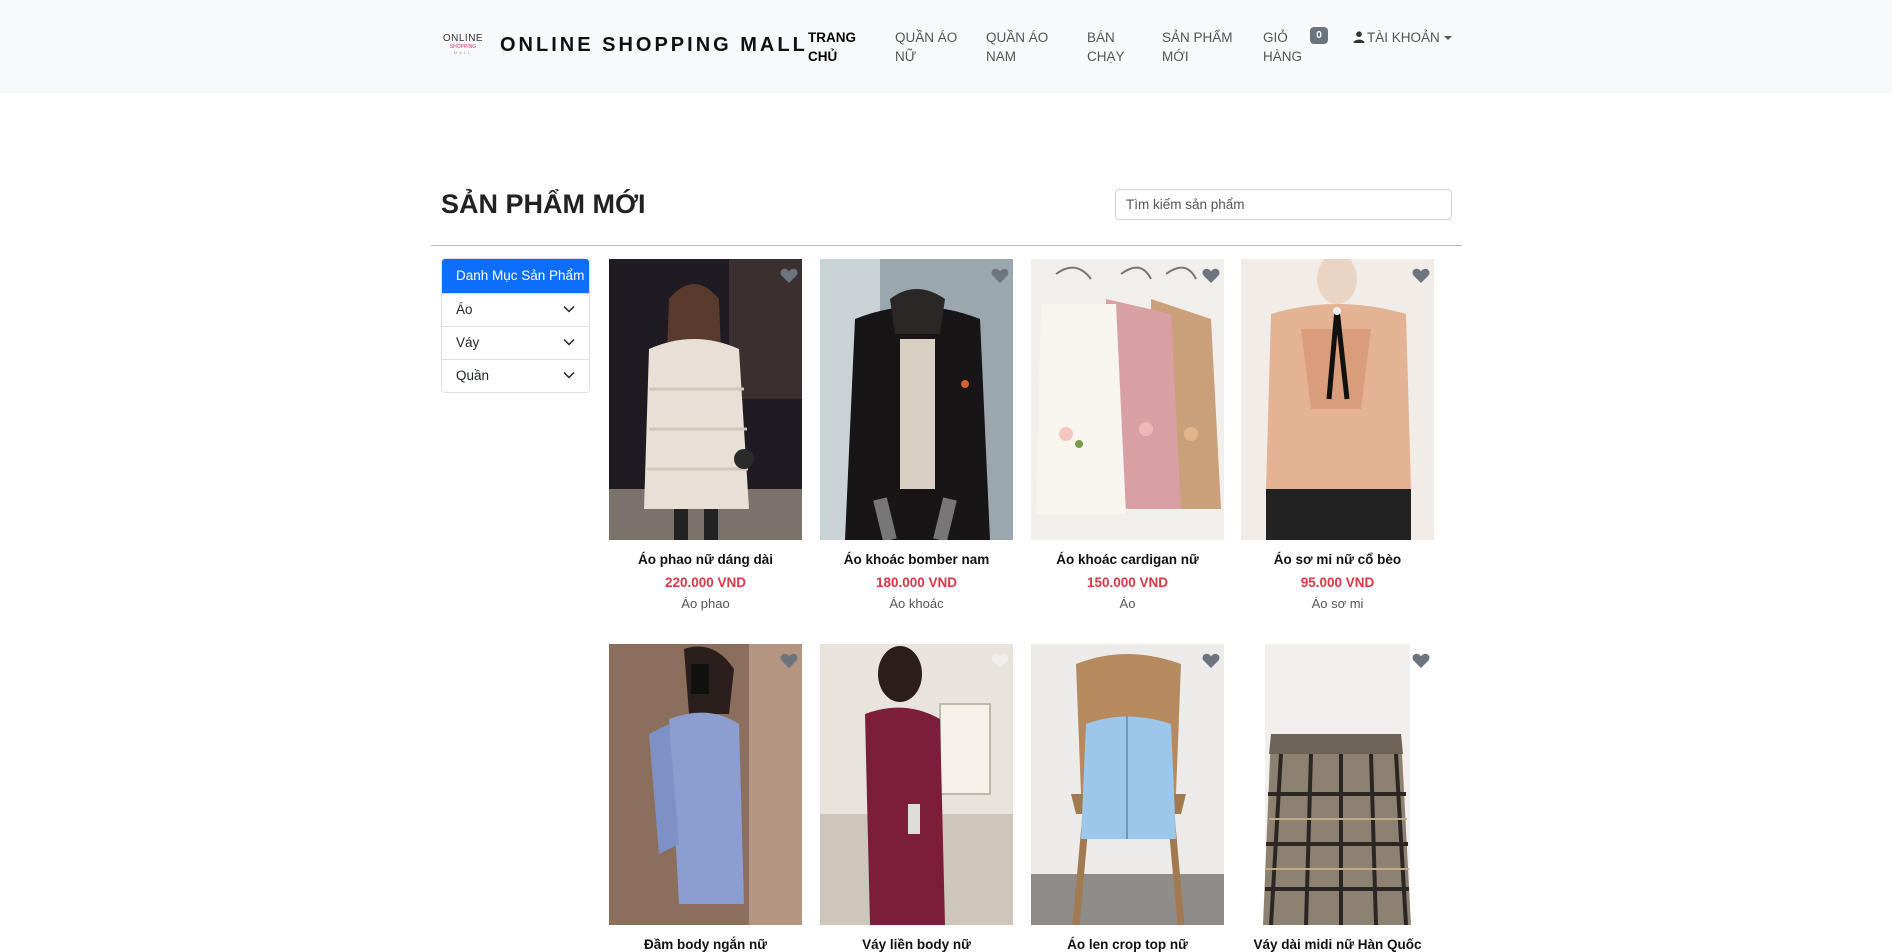 The image size is (1892, 952). Describe the element at coordinates (705, 582) in the screenshot. I see `product-price: 220.000 VND` at that location.